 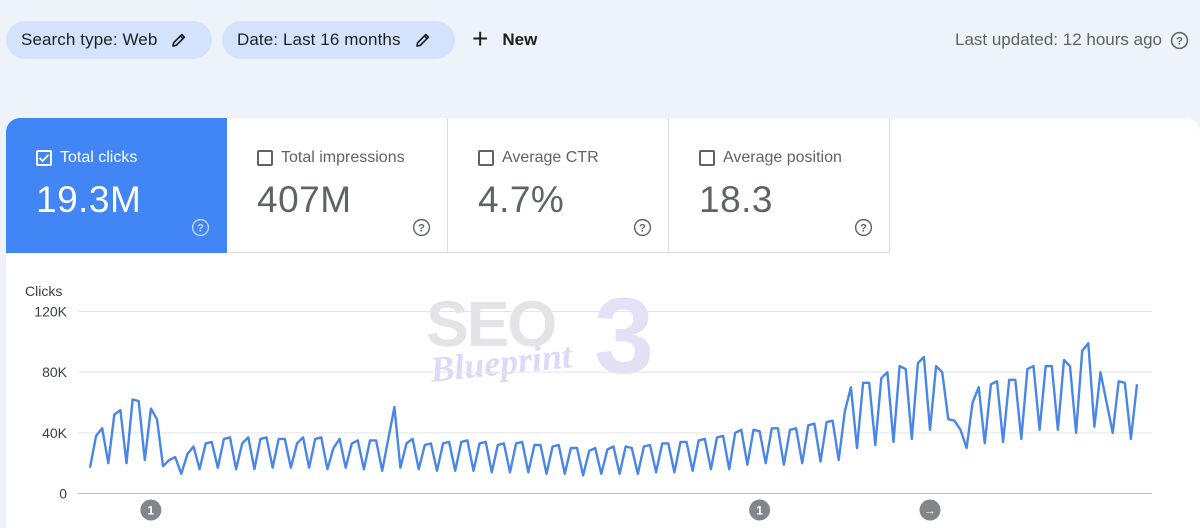 What do you see at coordinates (319, 39) in the screenshot?
I see `date-range-label: Date: Last 16 months` at bounding box center [319, 39].